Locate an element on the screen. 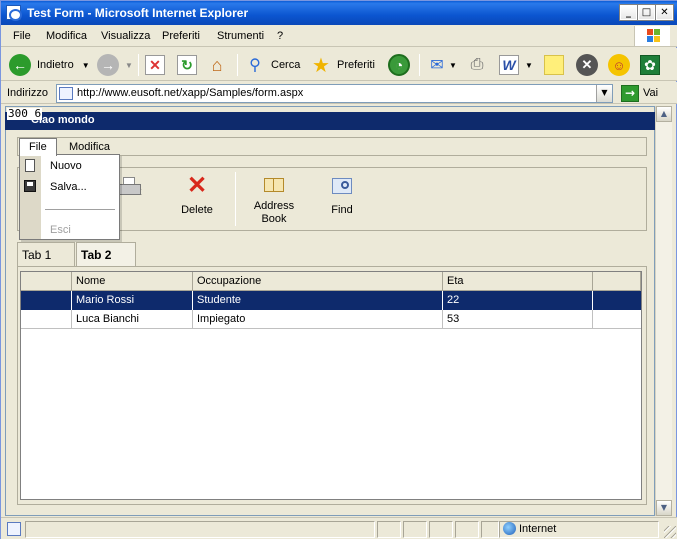 The image size is (677, 539). stop-button: ✕ is located at coordinates (155, 65).